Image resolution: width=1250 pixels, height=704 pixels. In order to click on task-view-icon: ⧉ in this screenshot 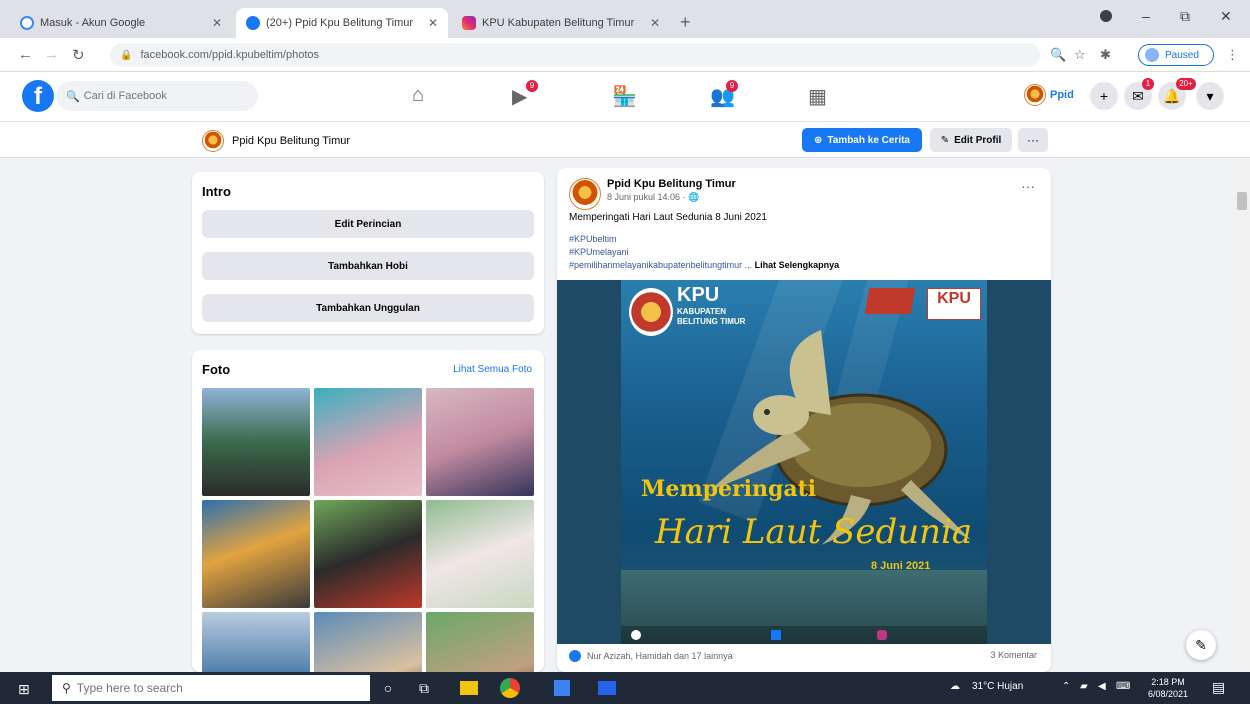, I will do `click(424, 688)`.